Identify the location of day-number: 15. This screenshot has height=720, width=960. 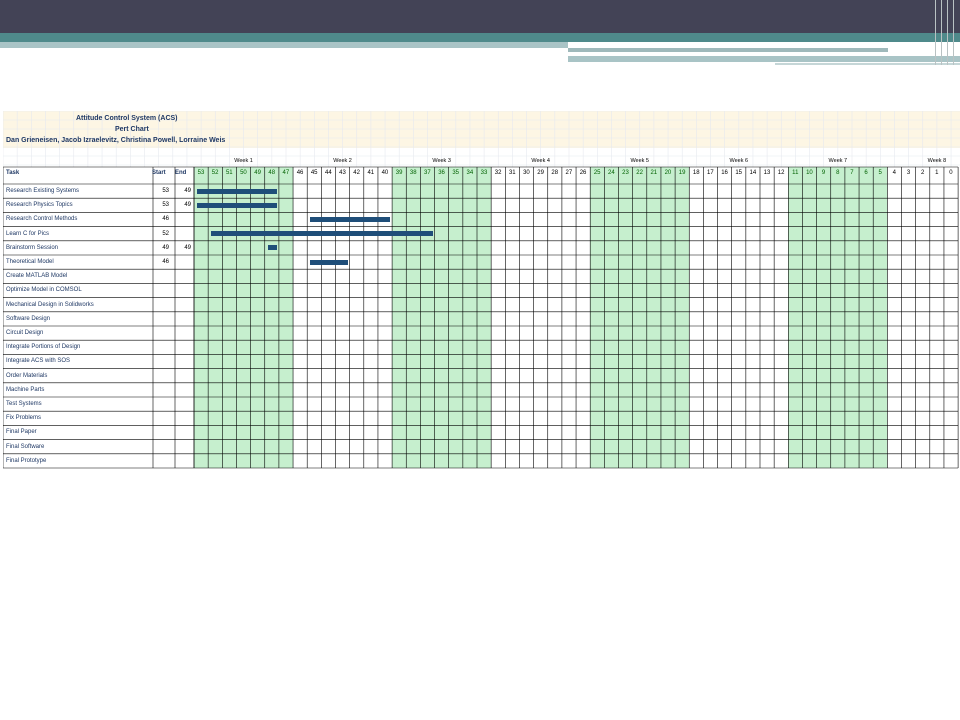
(739, 173).